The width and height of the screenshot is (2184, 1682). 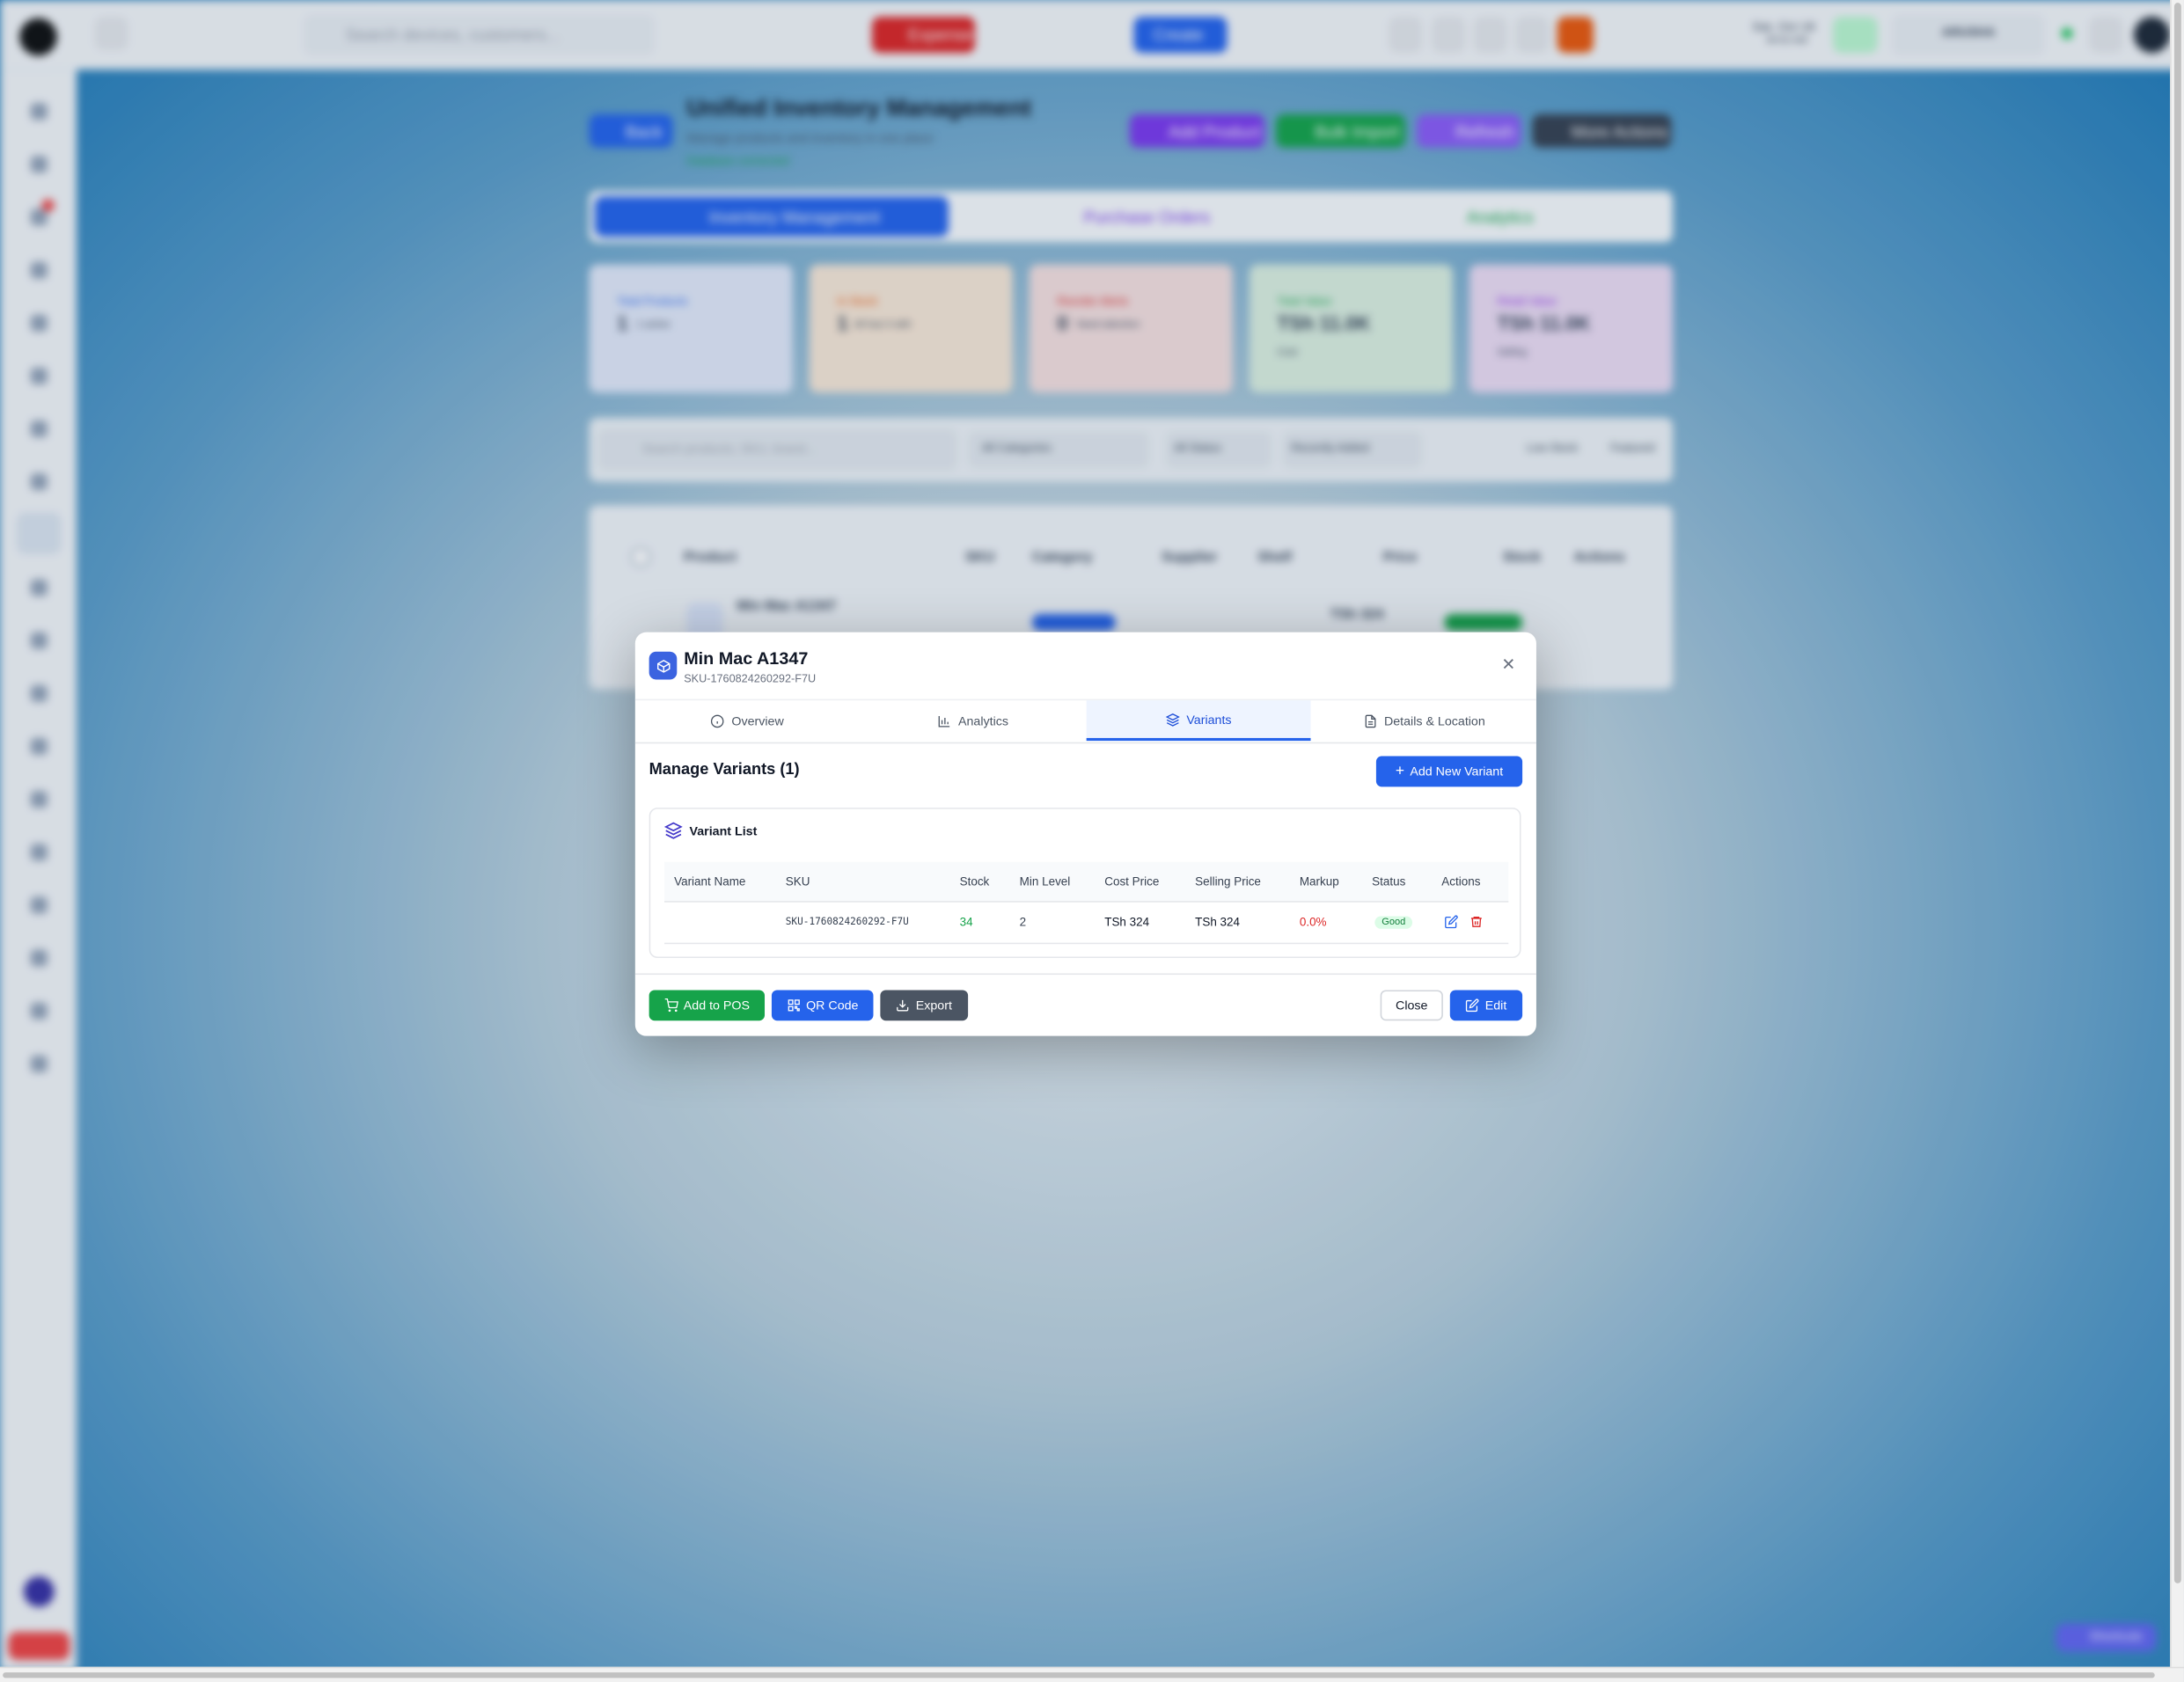 I want to click on col-markup: Markup, so click(x=1319, y=881).